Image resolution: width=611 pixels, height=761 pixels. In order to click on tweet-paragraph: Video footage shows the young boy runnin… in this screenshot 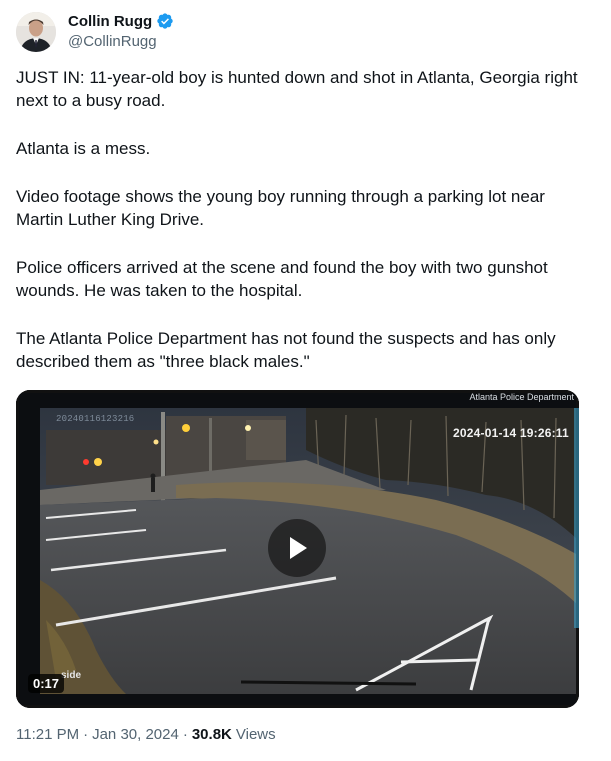, I will do `click(280, 208)`.